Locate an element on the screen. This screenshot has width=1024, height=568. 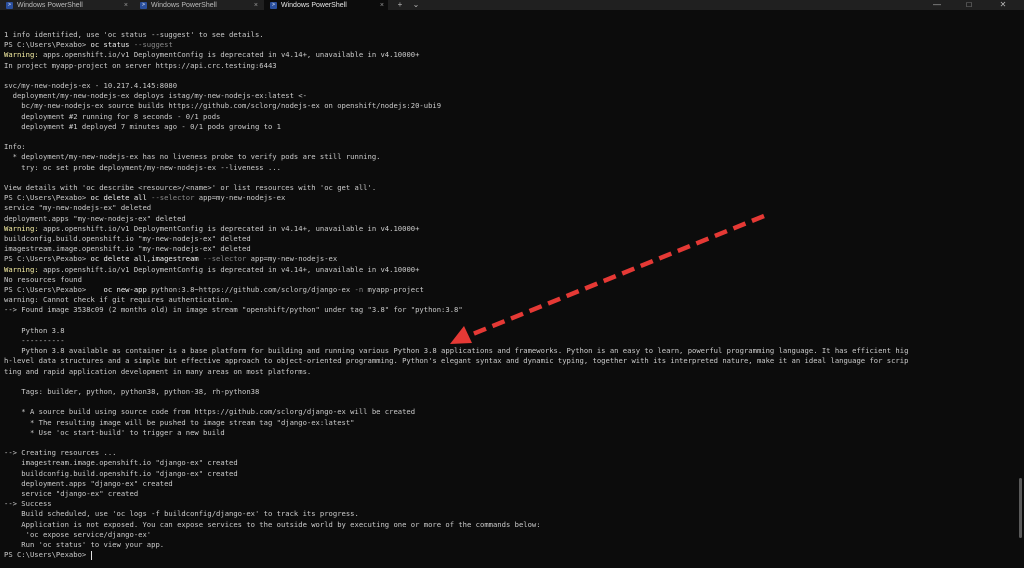
output-text: Info: is located at coordinates (15, 147).